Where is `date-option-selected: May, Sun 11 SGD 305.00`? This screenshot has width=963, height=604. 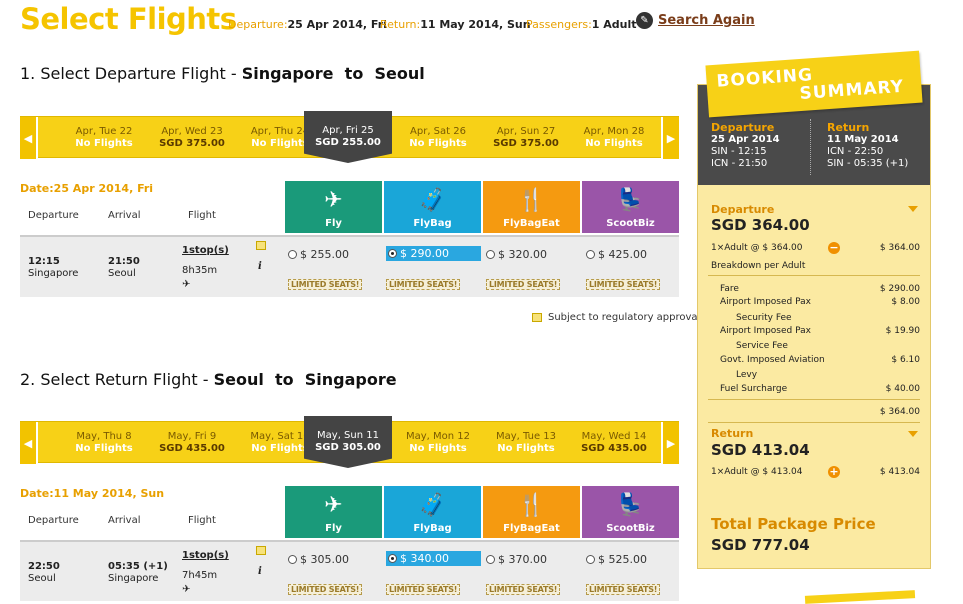 date-option-selected: May, Sun 11 SGD 305.00 is located at coordinates (348, 442).